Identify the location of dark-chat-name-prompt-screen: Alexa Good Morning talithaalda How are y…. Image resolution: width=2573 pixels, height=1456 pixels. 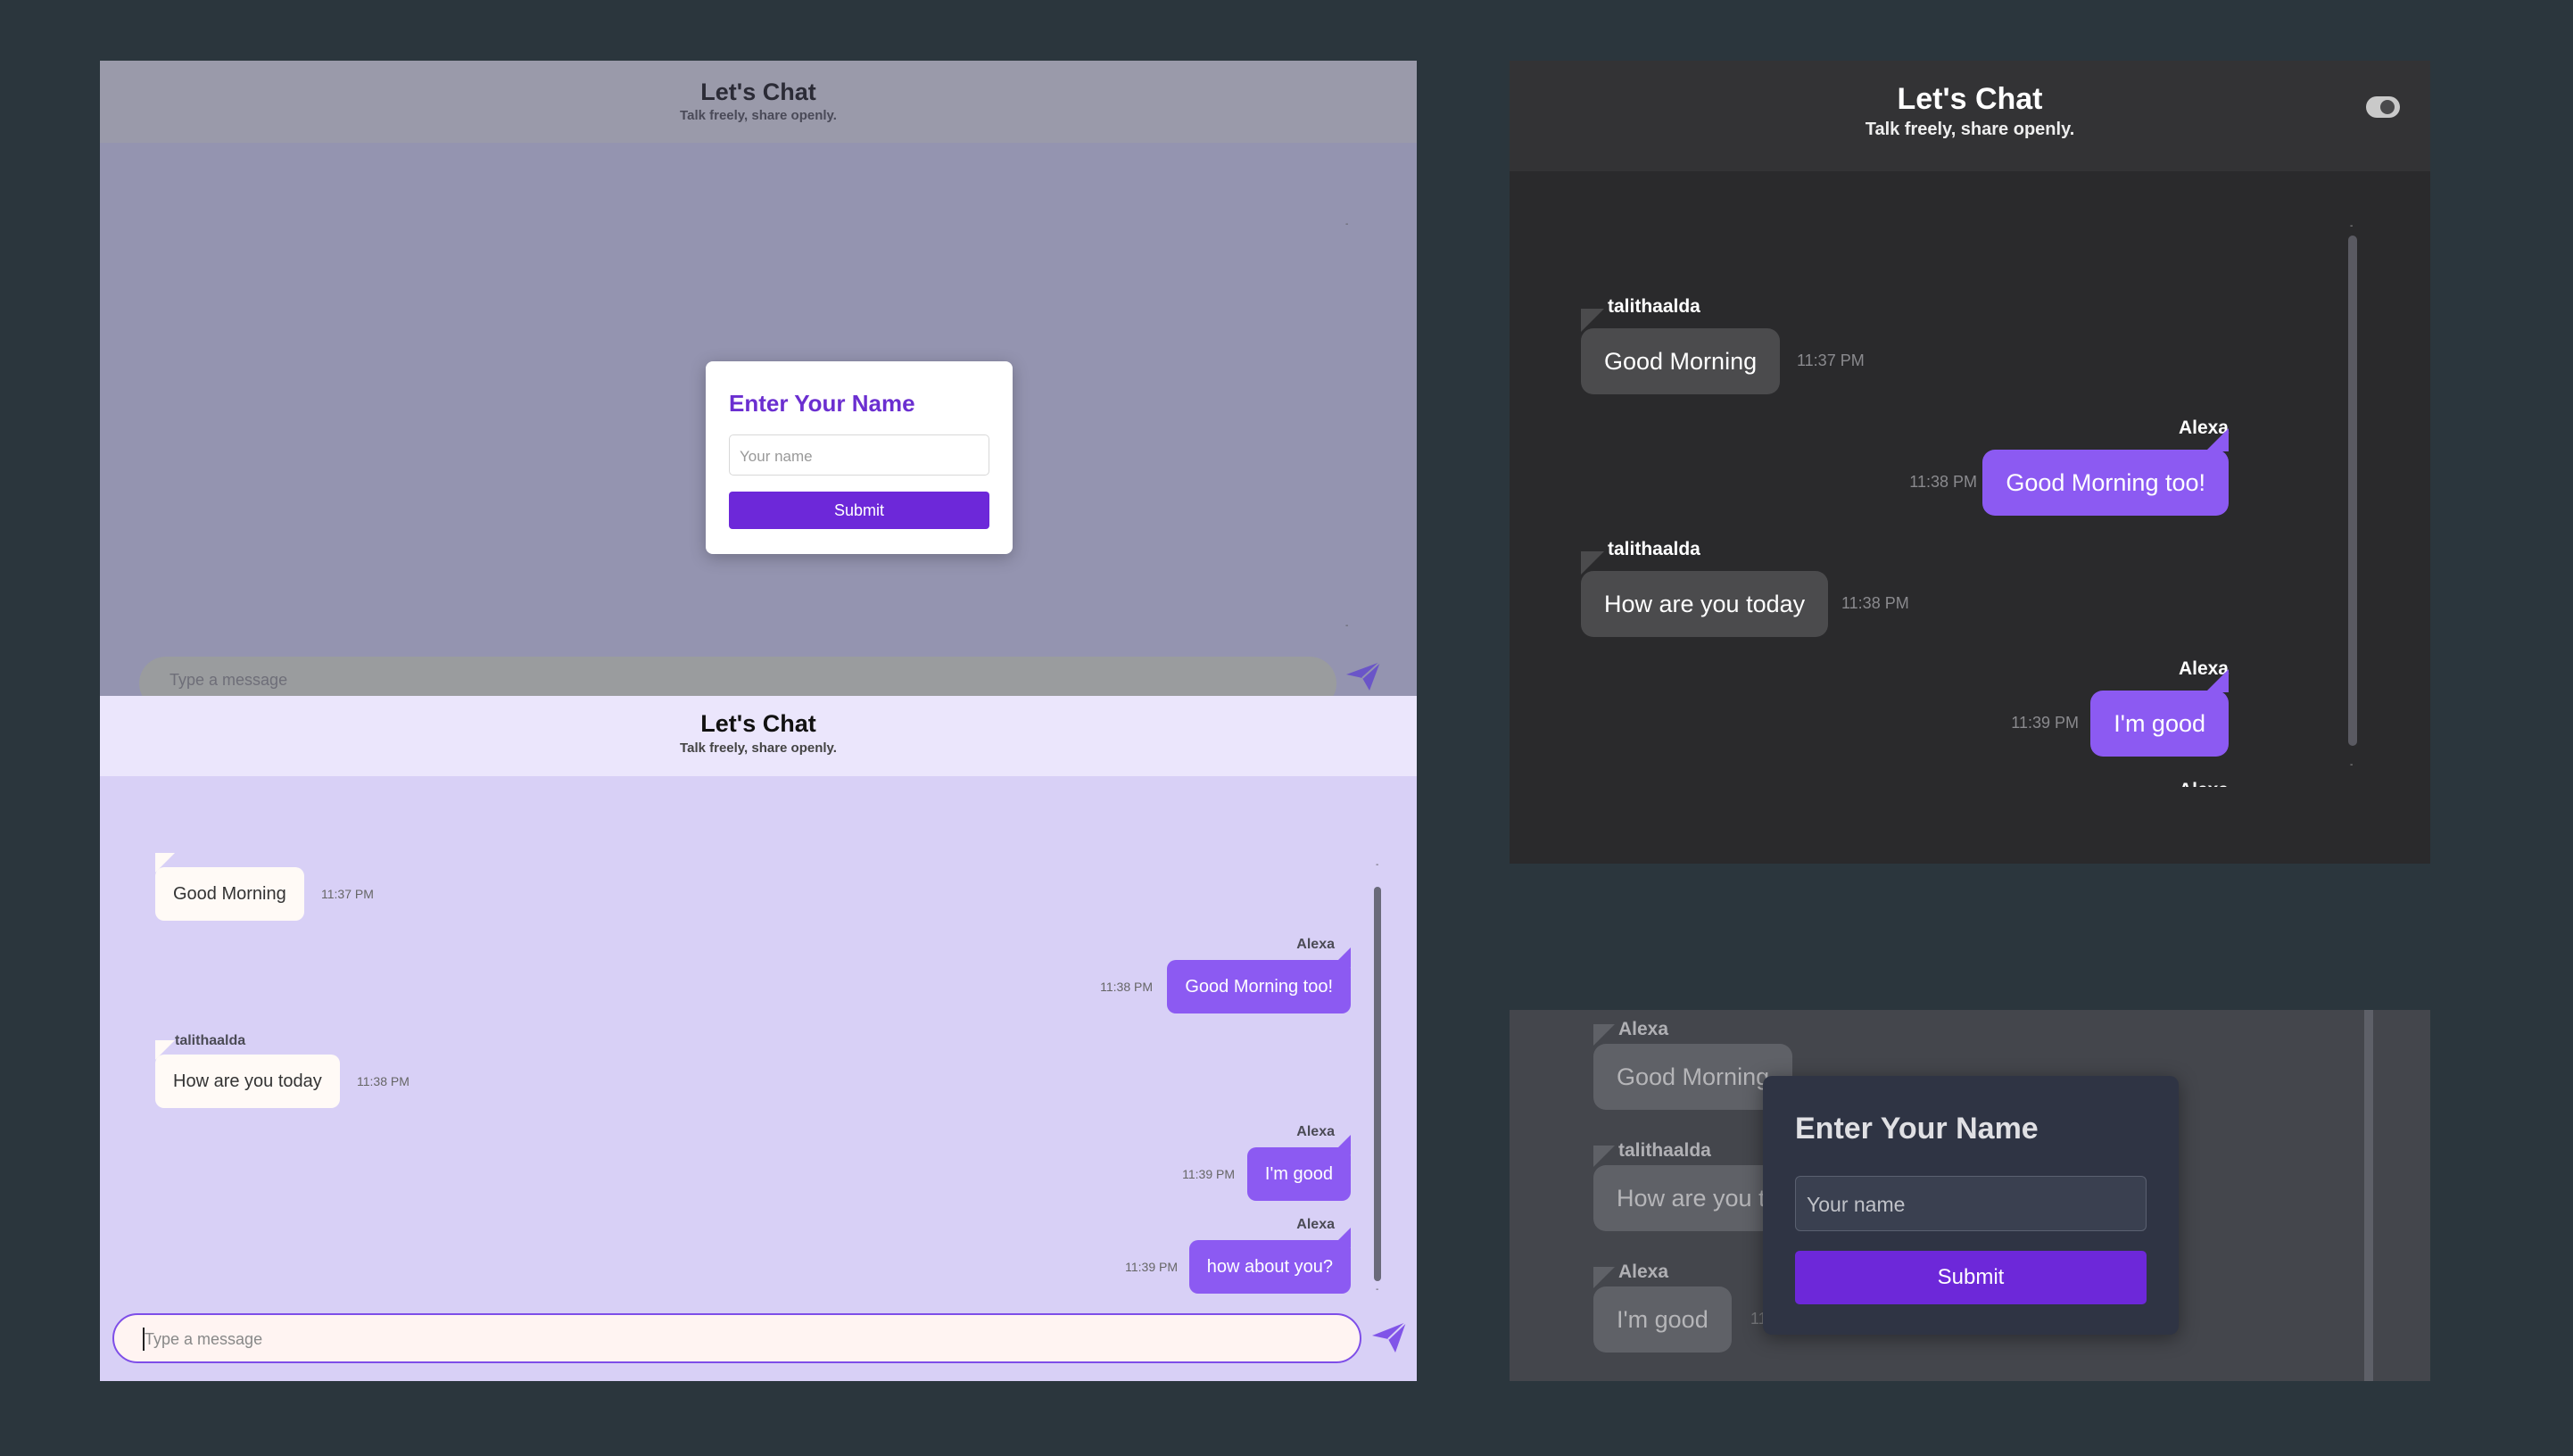
(1970, 1196).